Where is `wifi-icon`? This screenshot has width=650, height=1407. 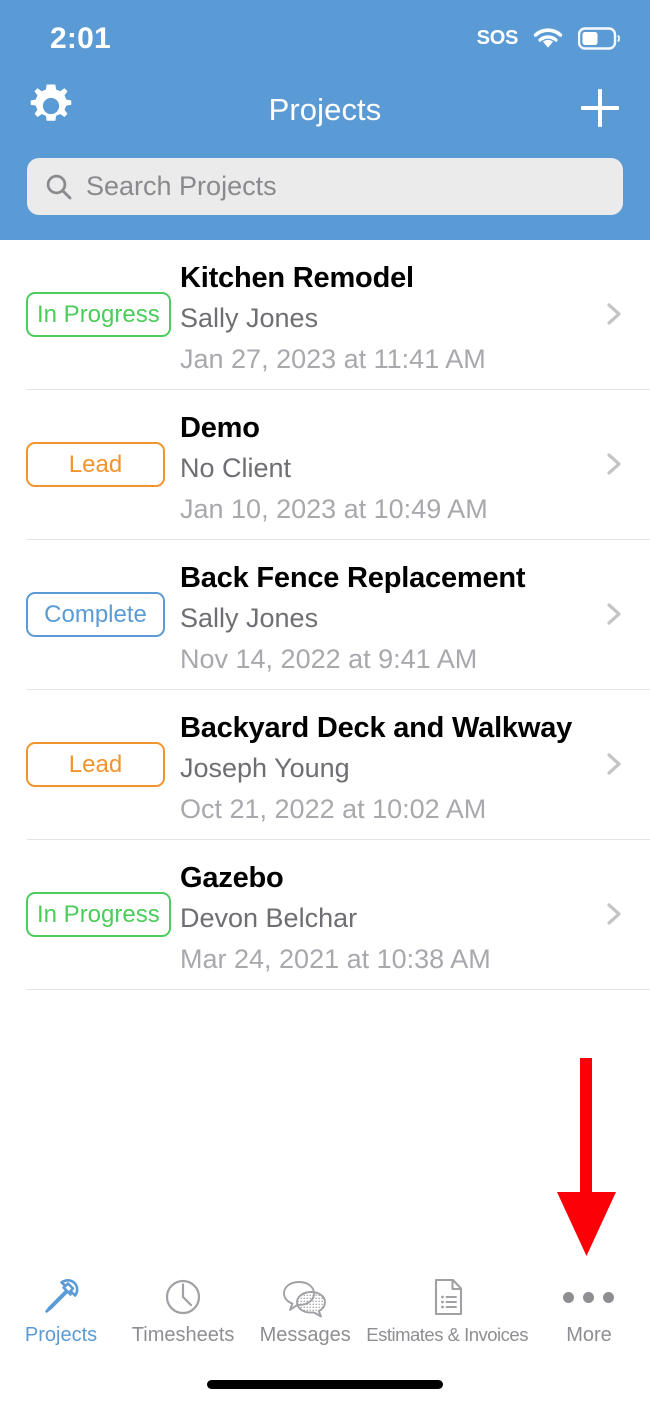 wifi-icon is located at coordinates (548, 38).